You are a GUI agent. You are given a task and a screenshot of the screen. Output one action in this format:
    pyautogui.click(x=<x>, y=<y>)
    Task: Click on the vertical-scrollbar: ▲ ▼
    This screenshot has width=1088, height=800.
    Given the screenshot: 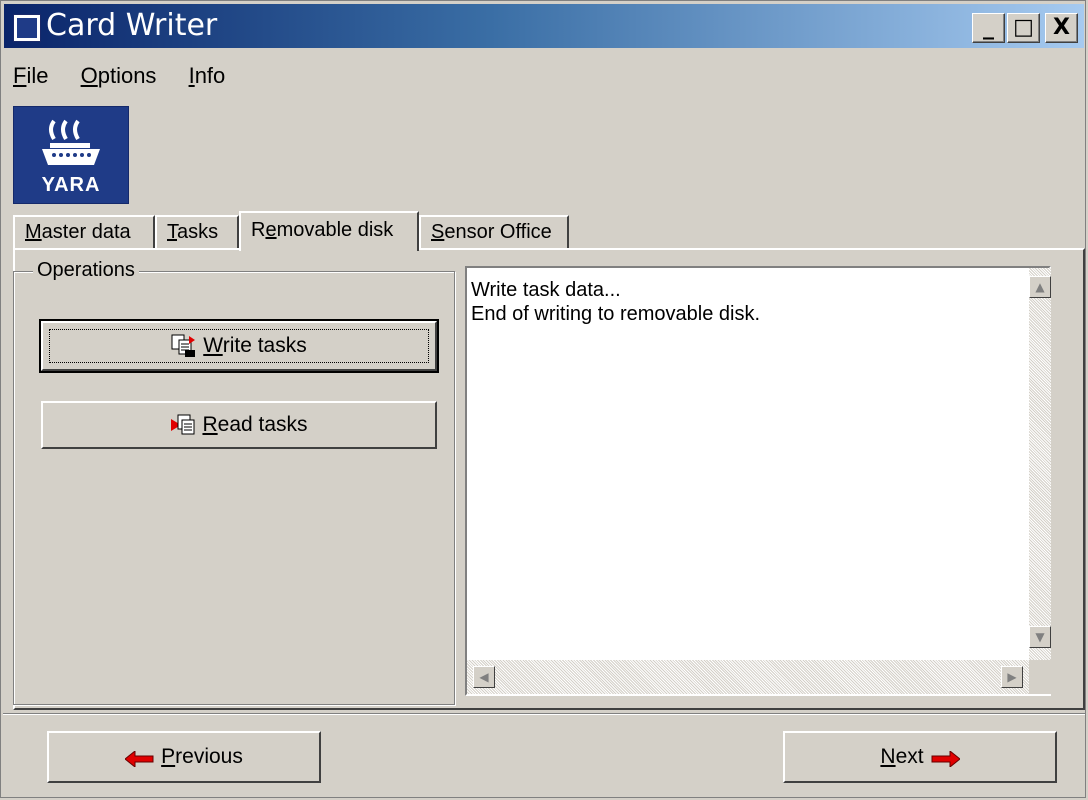 What is the action you would take?
    pyautogui.click(x=1040, y=464)
    